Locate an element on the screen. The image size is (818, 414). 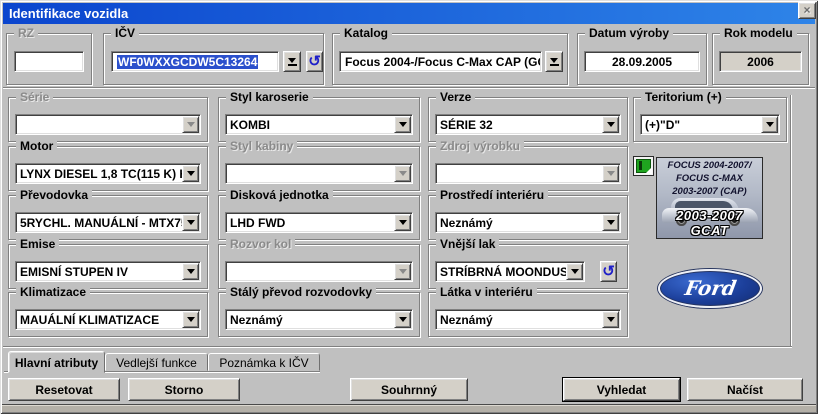
prevodovka-combobox: 5RYCHL. MANUÁLNÍ - MTX75 is located at coordinates (108, 222).